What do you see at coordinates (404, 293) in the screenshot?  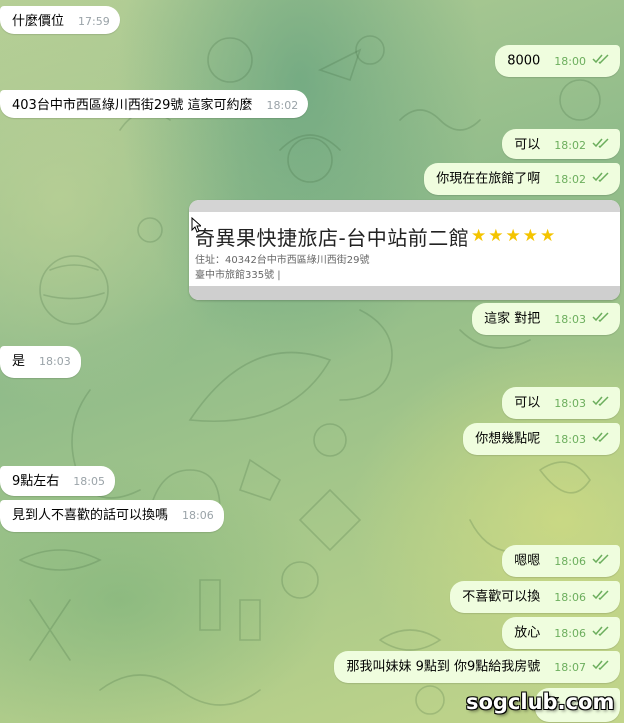 I see `card-bottom-bar` at bounding box center [404, 293].